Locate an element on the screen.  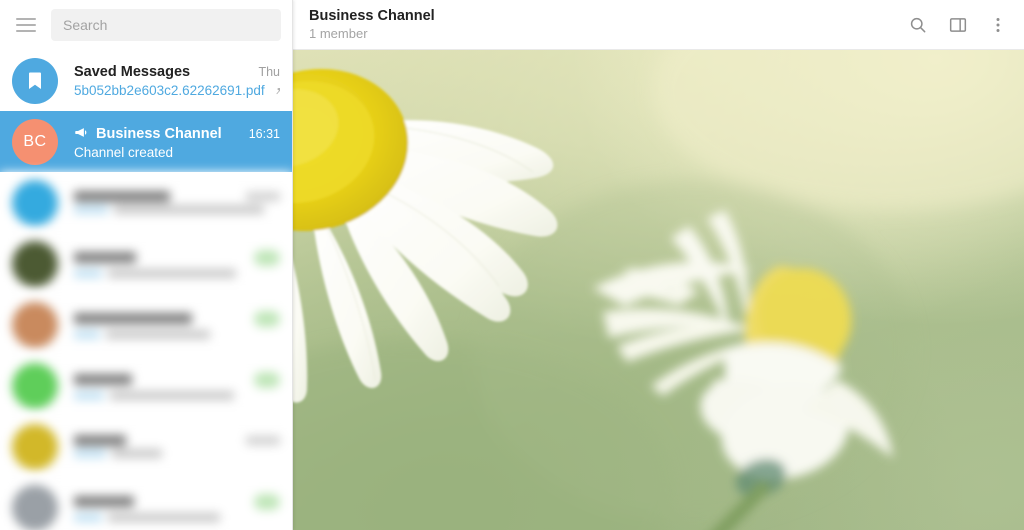
bookmark-icon is located at coordinates (35, 80).